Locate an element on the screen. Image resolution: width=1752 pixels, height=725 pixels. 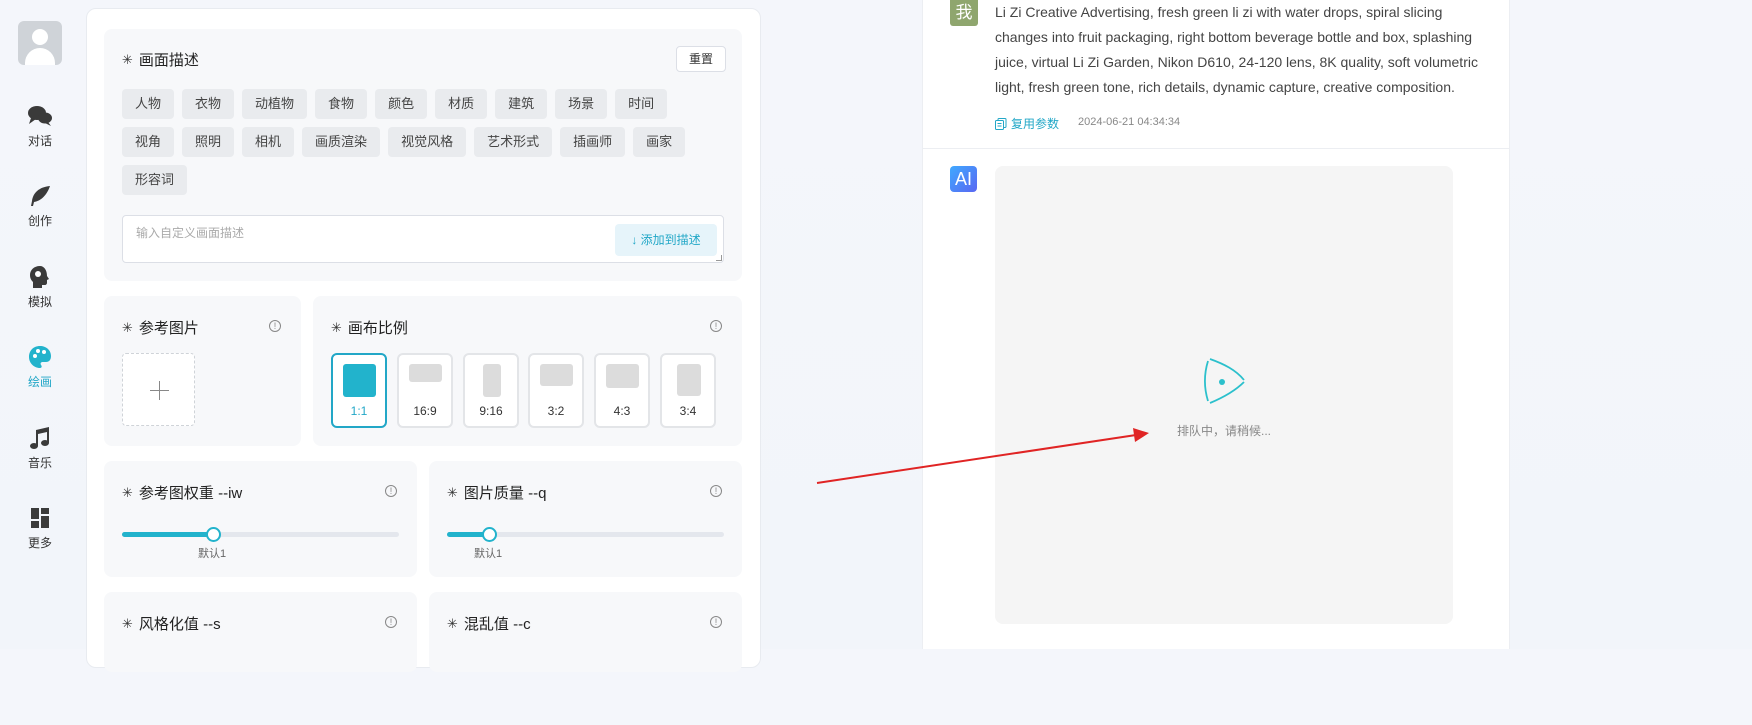
head-profile-icon is located at coordinates (39, 277).